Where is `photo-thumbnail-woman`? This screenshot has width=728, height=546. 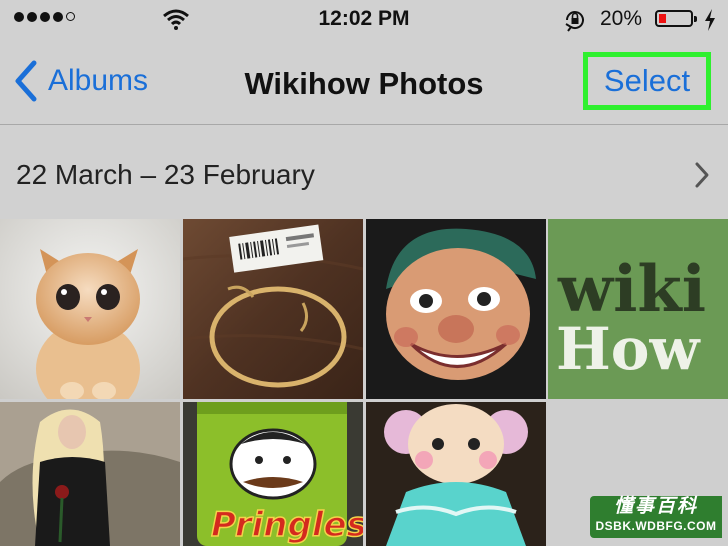 photo-thumbnail-woman is located at coordinates (90, 474).